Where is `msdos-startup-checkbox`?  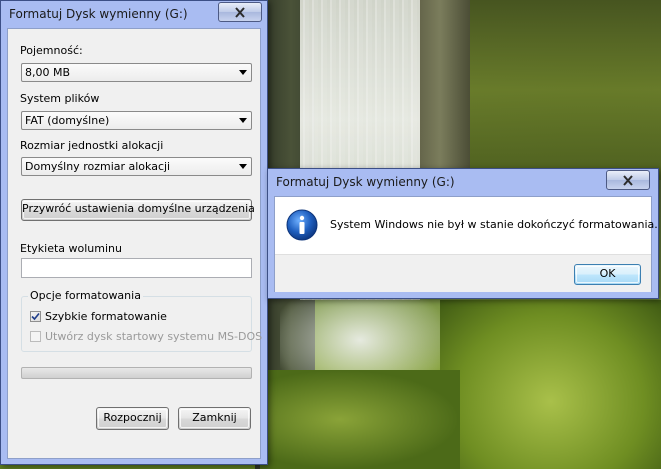
msdos-startup-checkbox is located at coordinates (35, 336).